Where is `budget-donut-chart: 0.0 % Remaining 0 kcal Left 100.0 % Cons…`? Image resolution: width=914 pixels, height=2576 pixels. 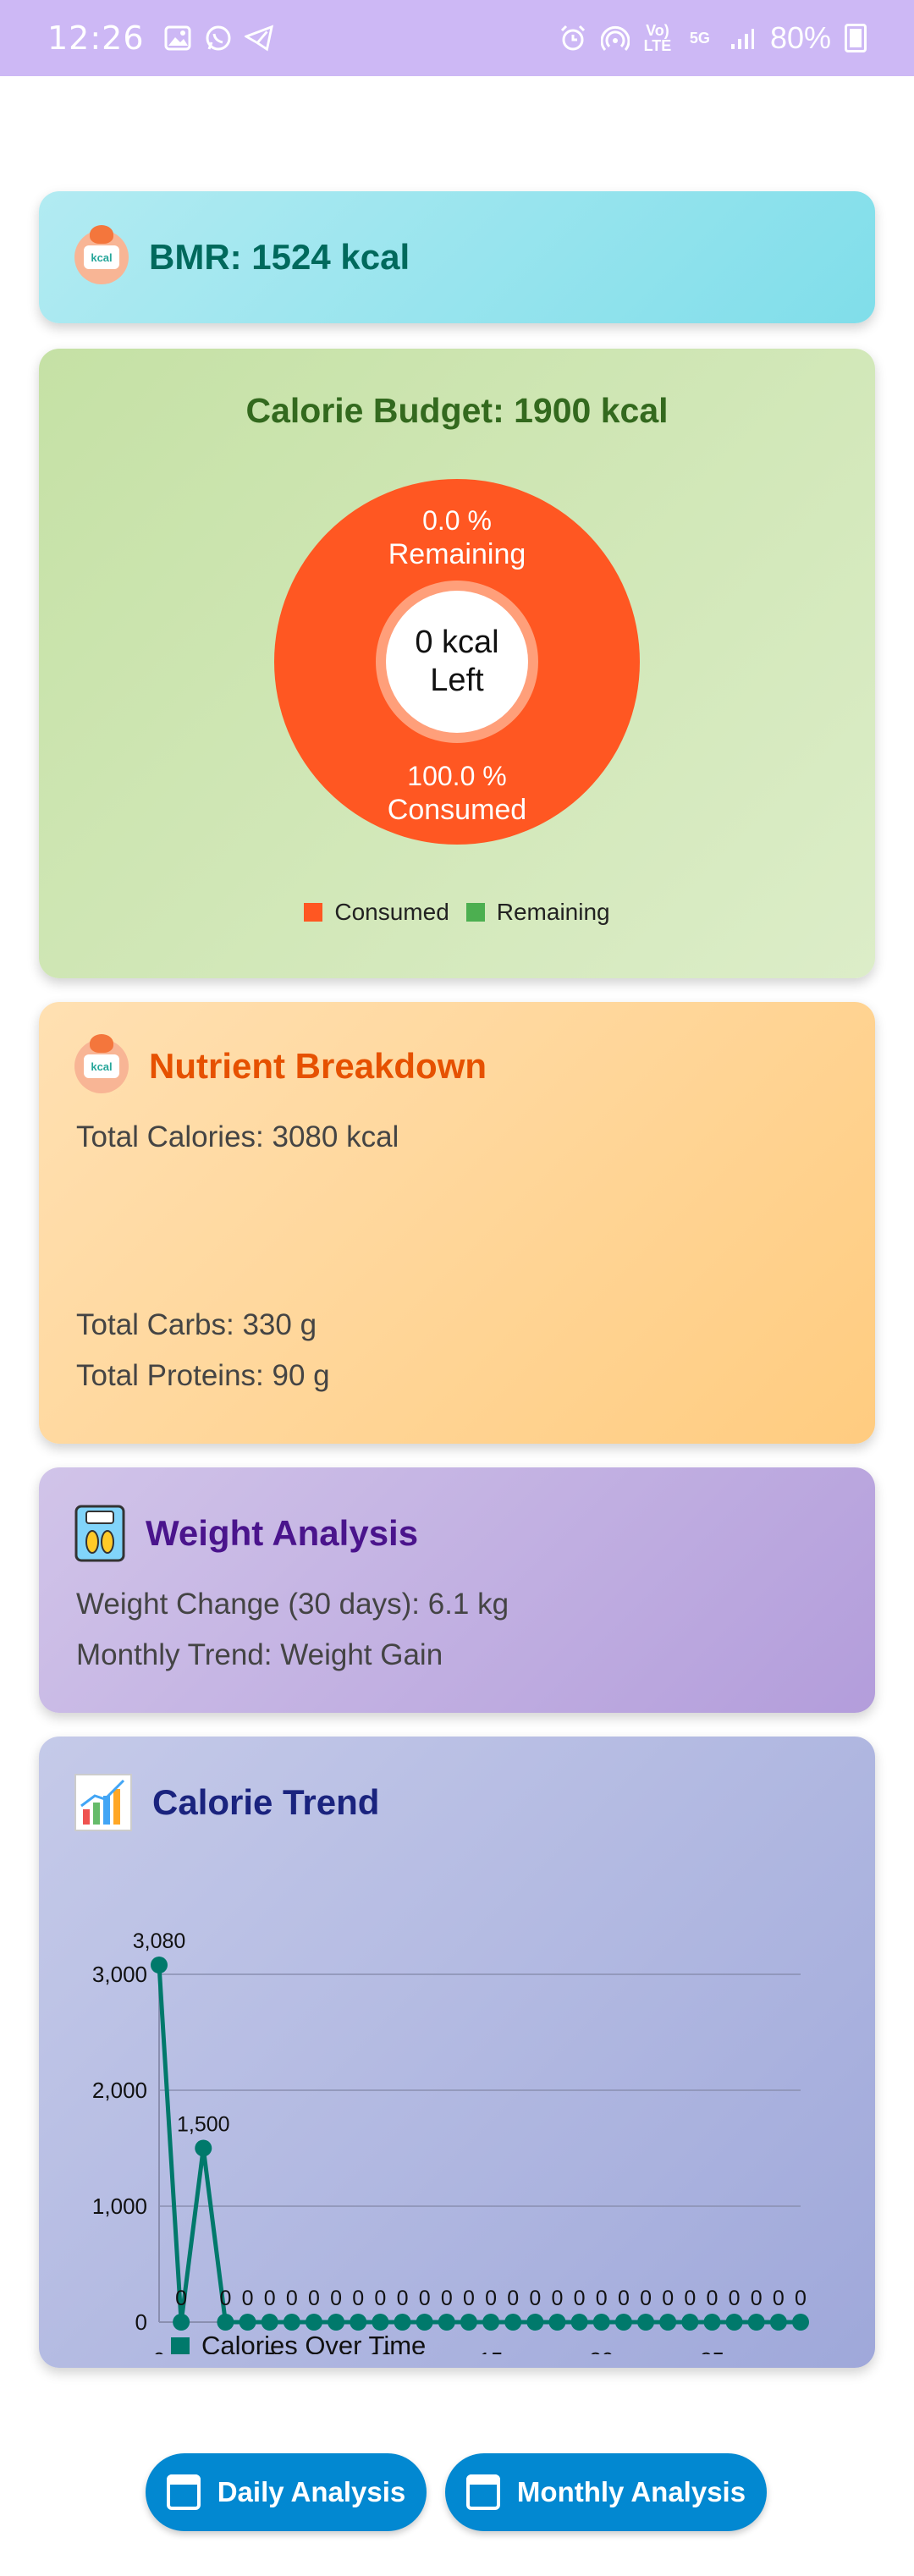
budget-donut-chart: 0.0 % Remaining 0 kcal Left 100.0 % Cons… is located at coordinates (457, 662).